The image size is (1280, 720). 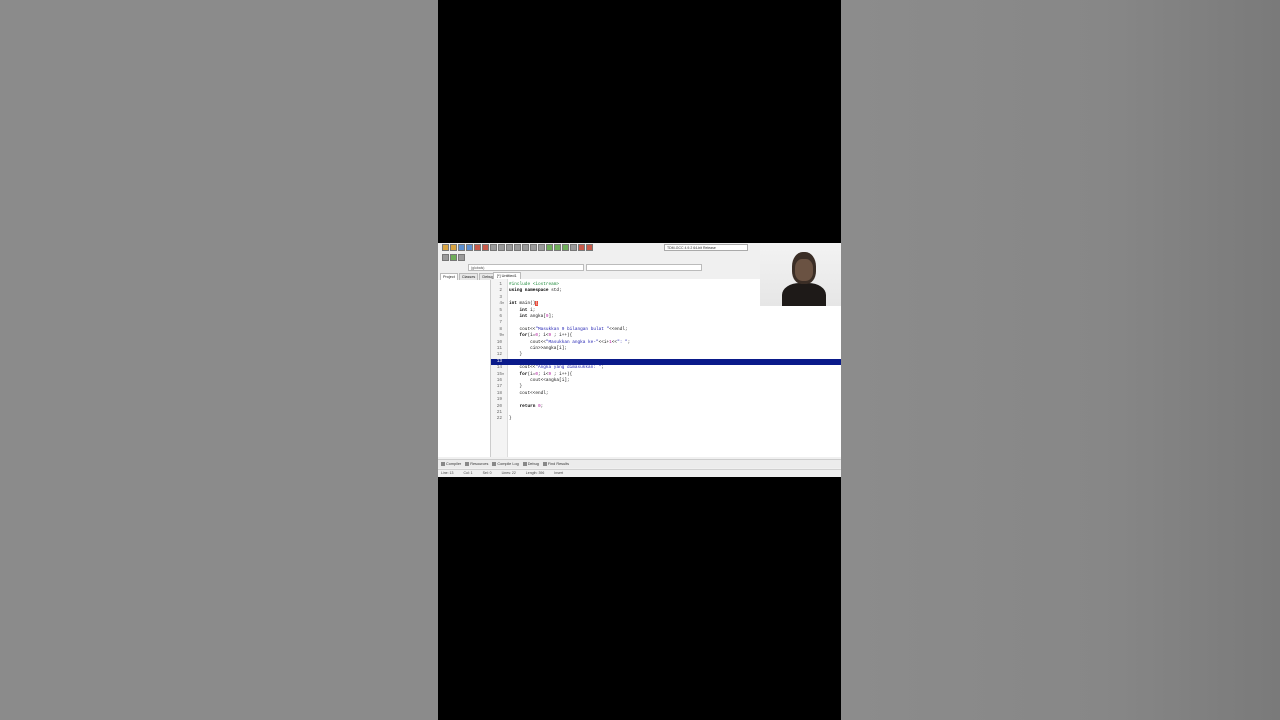 What do you see at coordinates (559, 473) in the screenshot?
I see `status-mode: Insert` at bounding box center [559, 473].